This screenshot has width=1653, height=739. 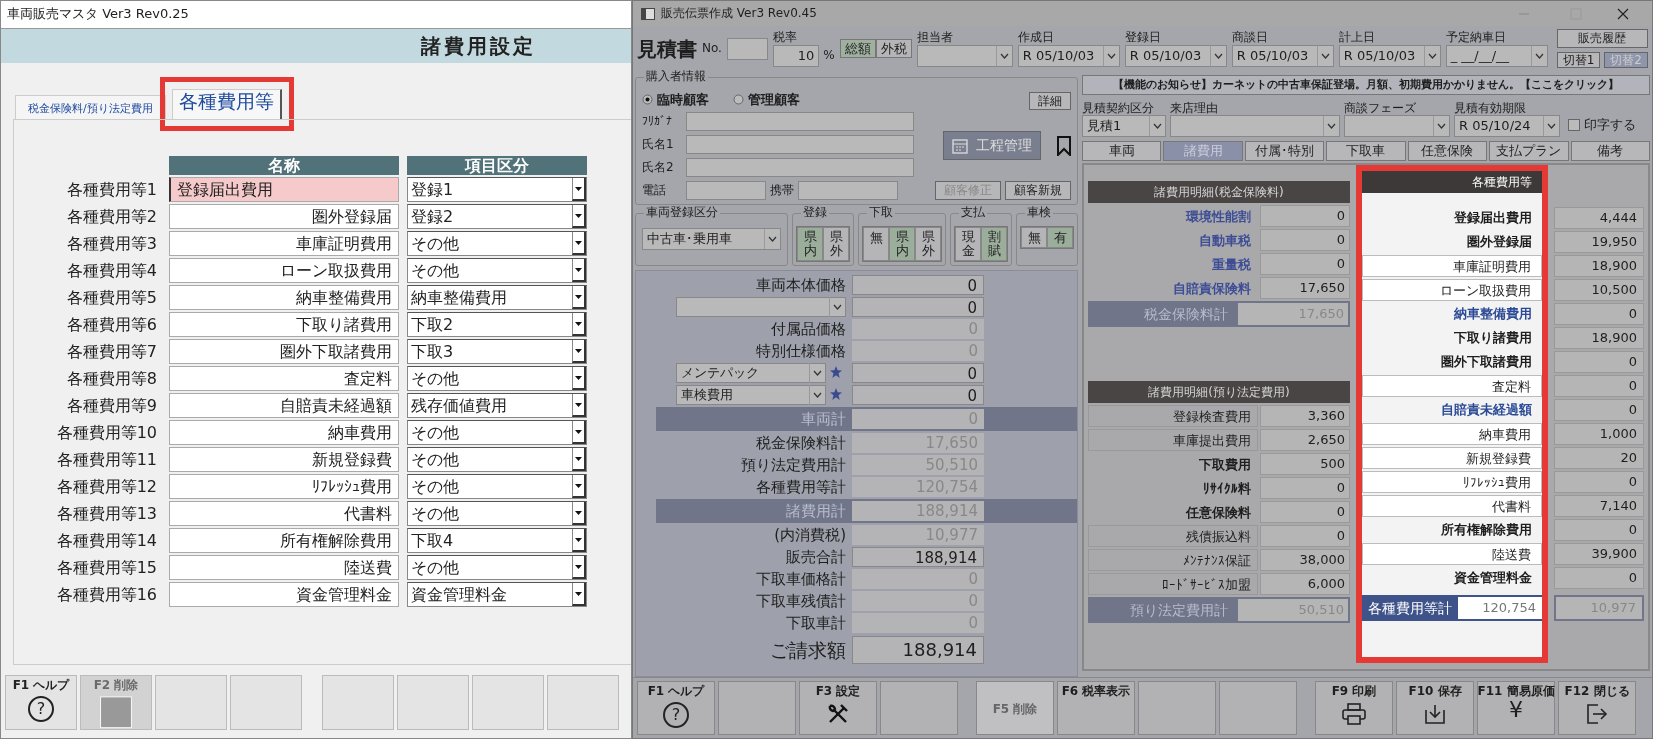 I want to click on function-key: F6 税率表示, so click(x=1096, y=708).